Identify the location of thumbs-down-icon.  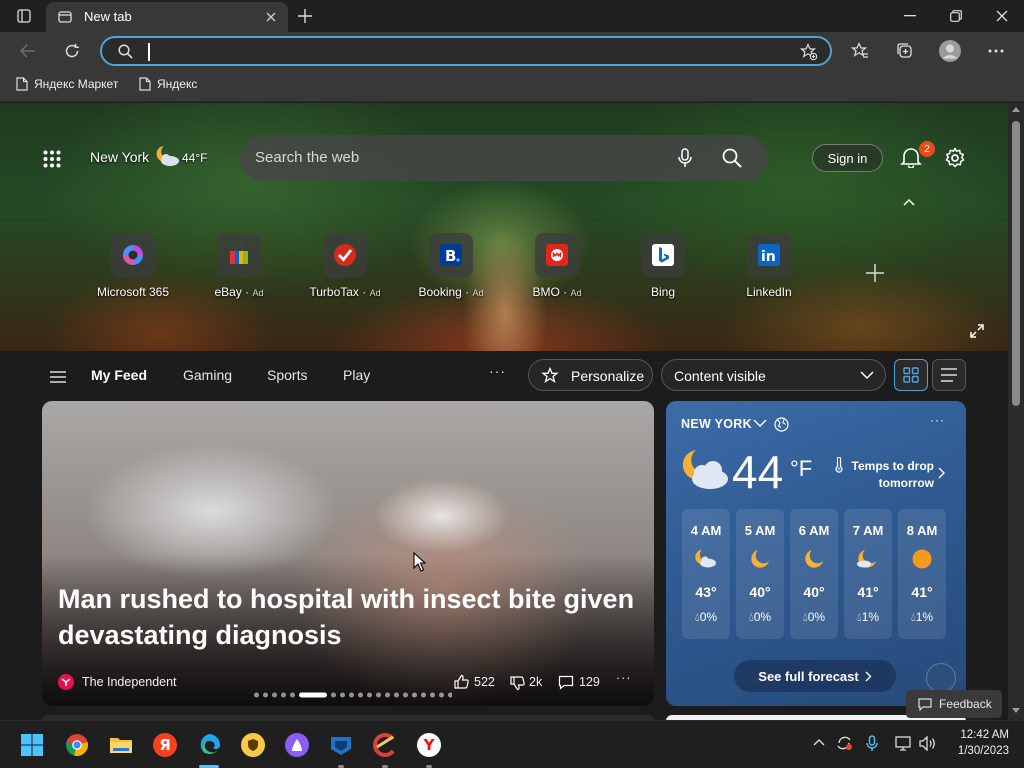
(517, 683).